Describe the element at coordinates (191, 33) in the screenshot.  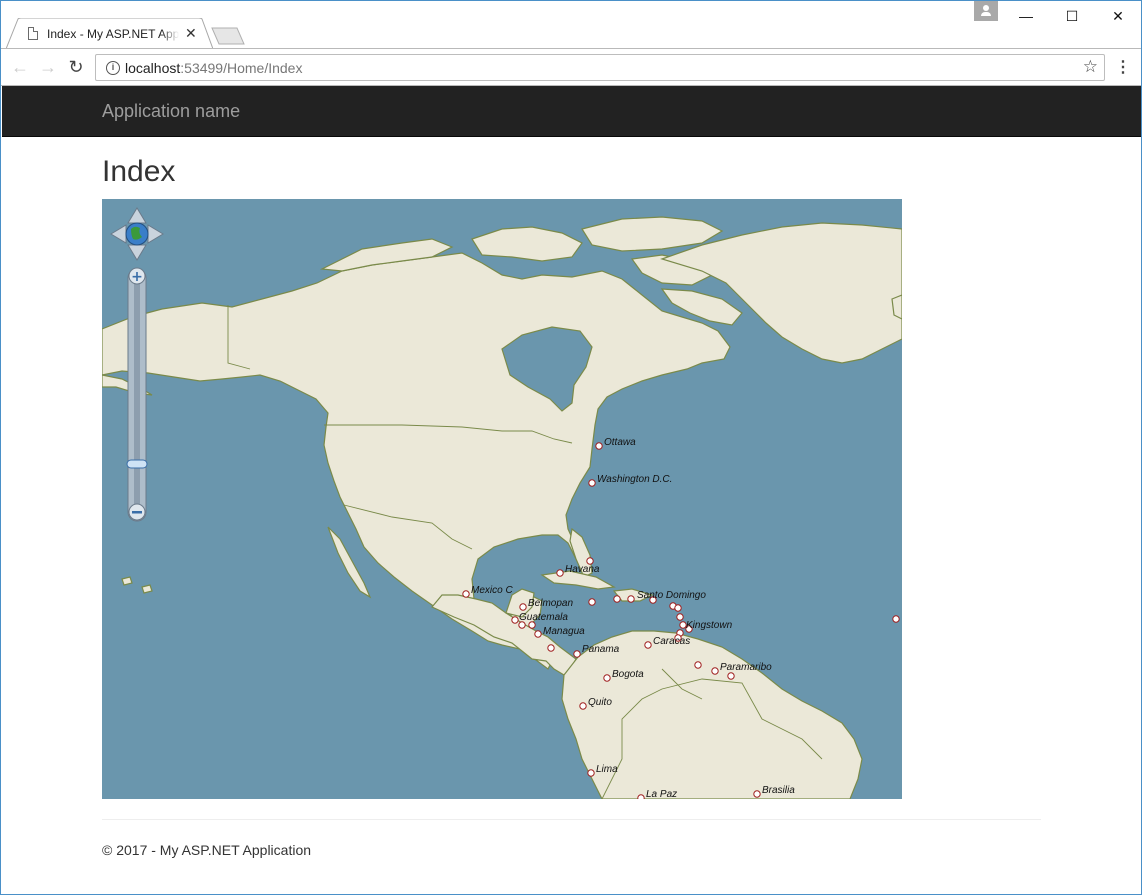
I see `tab-close-icon: ✕` at that location.